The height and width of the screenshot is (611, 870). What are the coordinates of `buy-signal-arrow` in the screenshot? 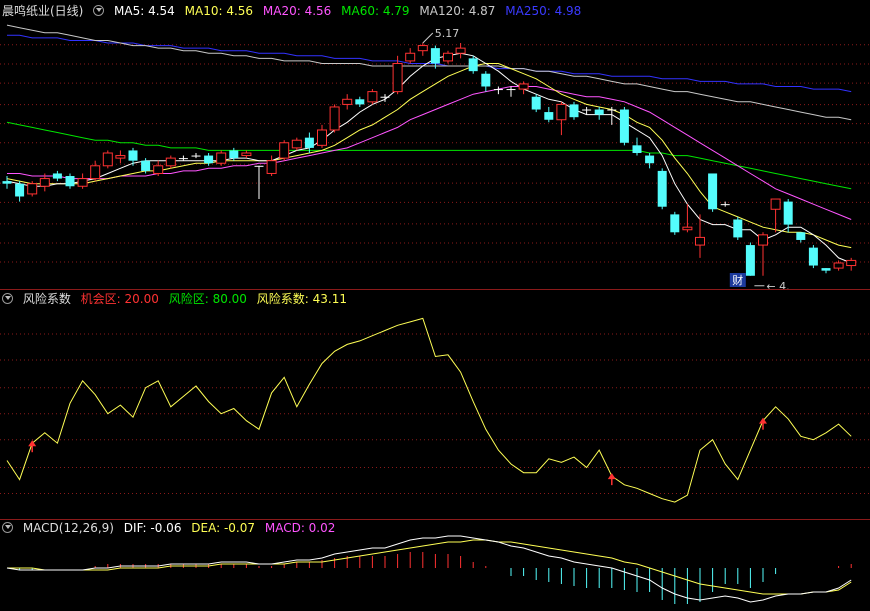 It's located at (763, 420).